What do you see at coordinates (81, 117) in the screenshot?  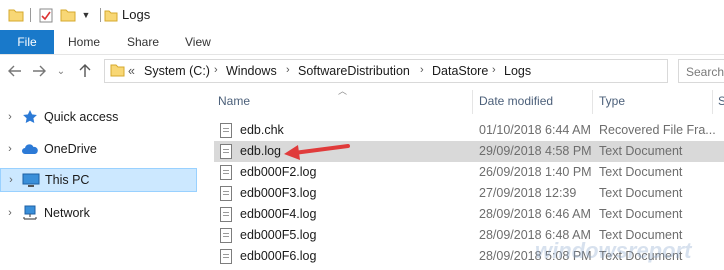 I see `sidebar-item-label: Quick access` at bounding box center [81, 117].